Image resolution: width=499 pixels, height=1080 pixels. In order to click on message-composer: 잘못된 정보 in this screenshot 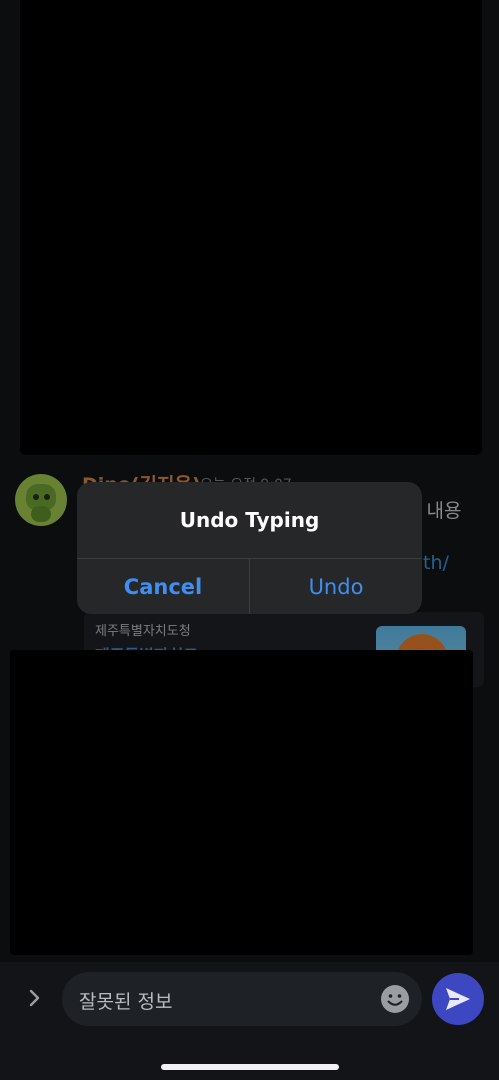, I will do `click(249, 1021)`.